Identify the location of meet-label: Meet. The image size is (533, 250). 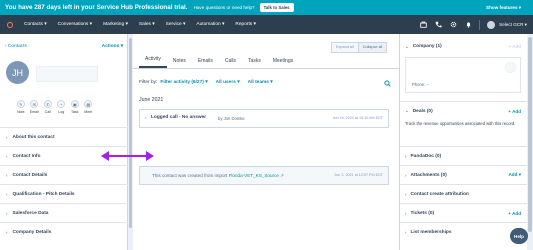
(88, 112).